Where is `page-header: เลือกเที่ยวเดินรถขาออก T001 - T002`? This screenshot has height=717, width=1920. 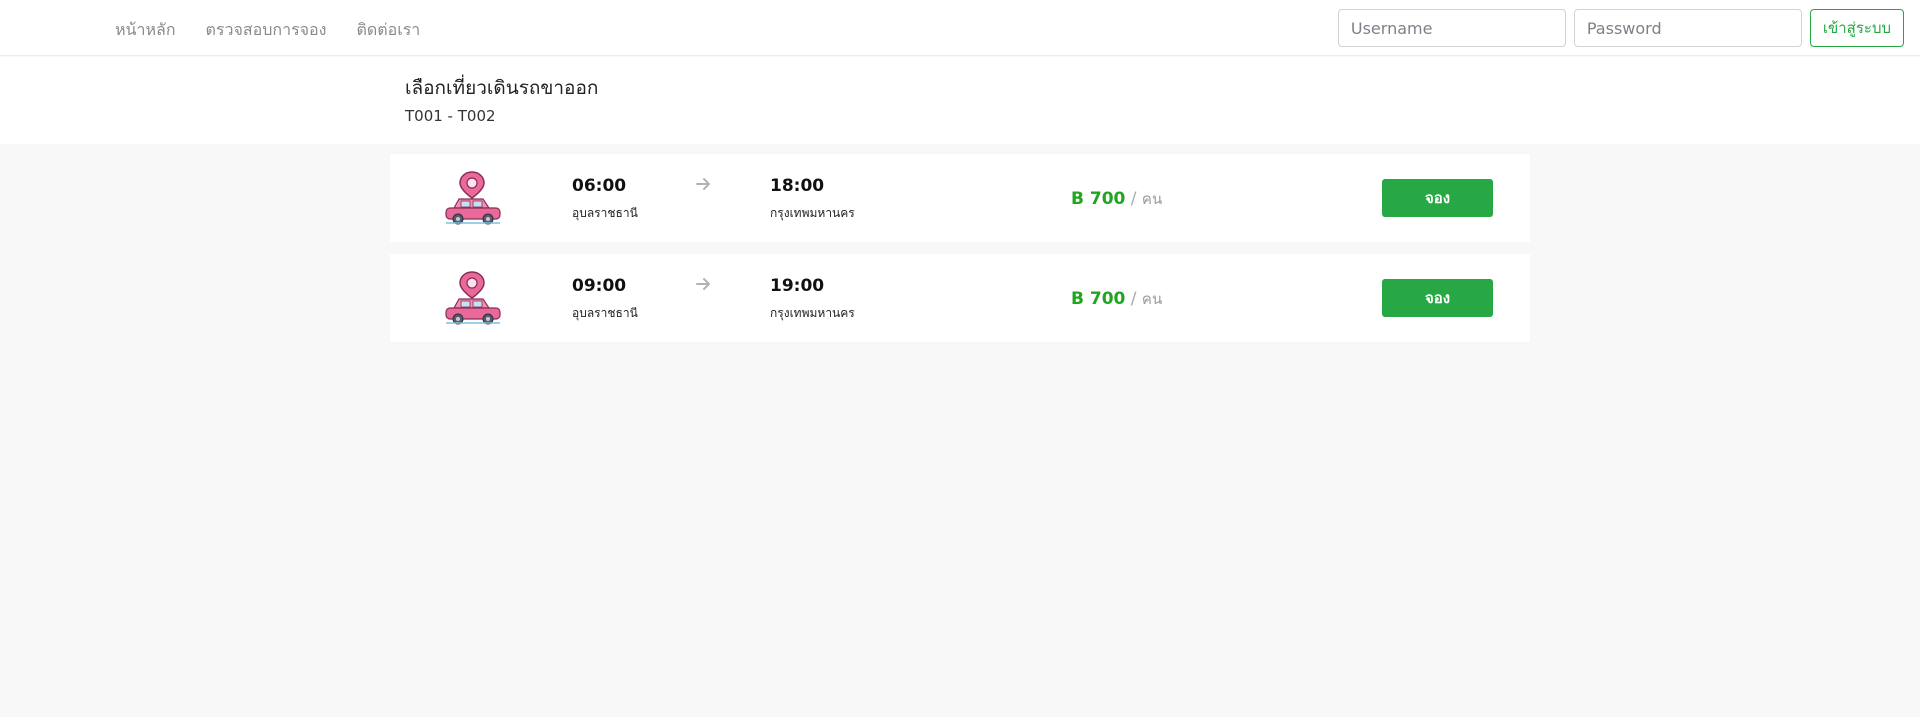 page-header: เลือกเที่ยวเดินรถขาออก T001 - T002 is located at coordinates (960, 100).